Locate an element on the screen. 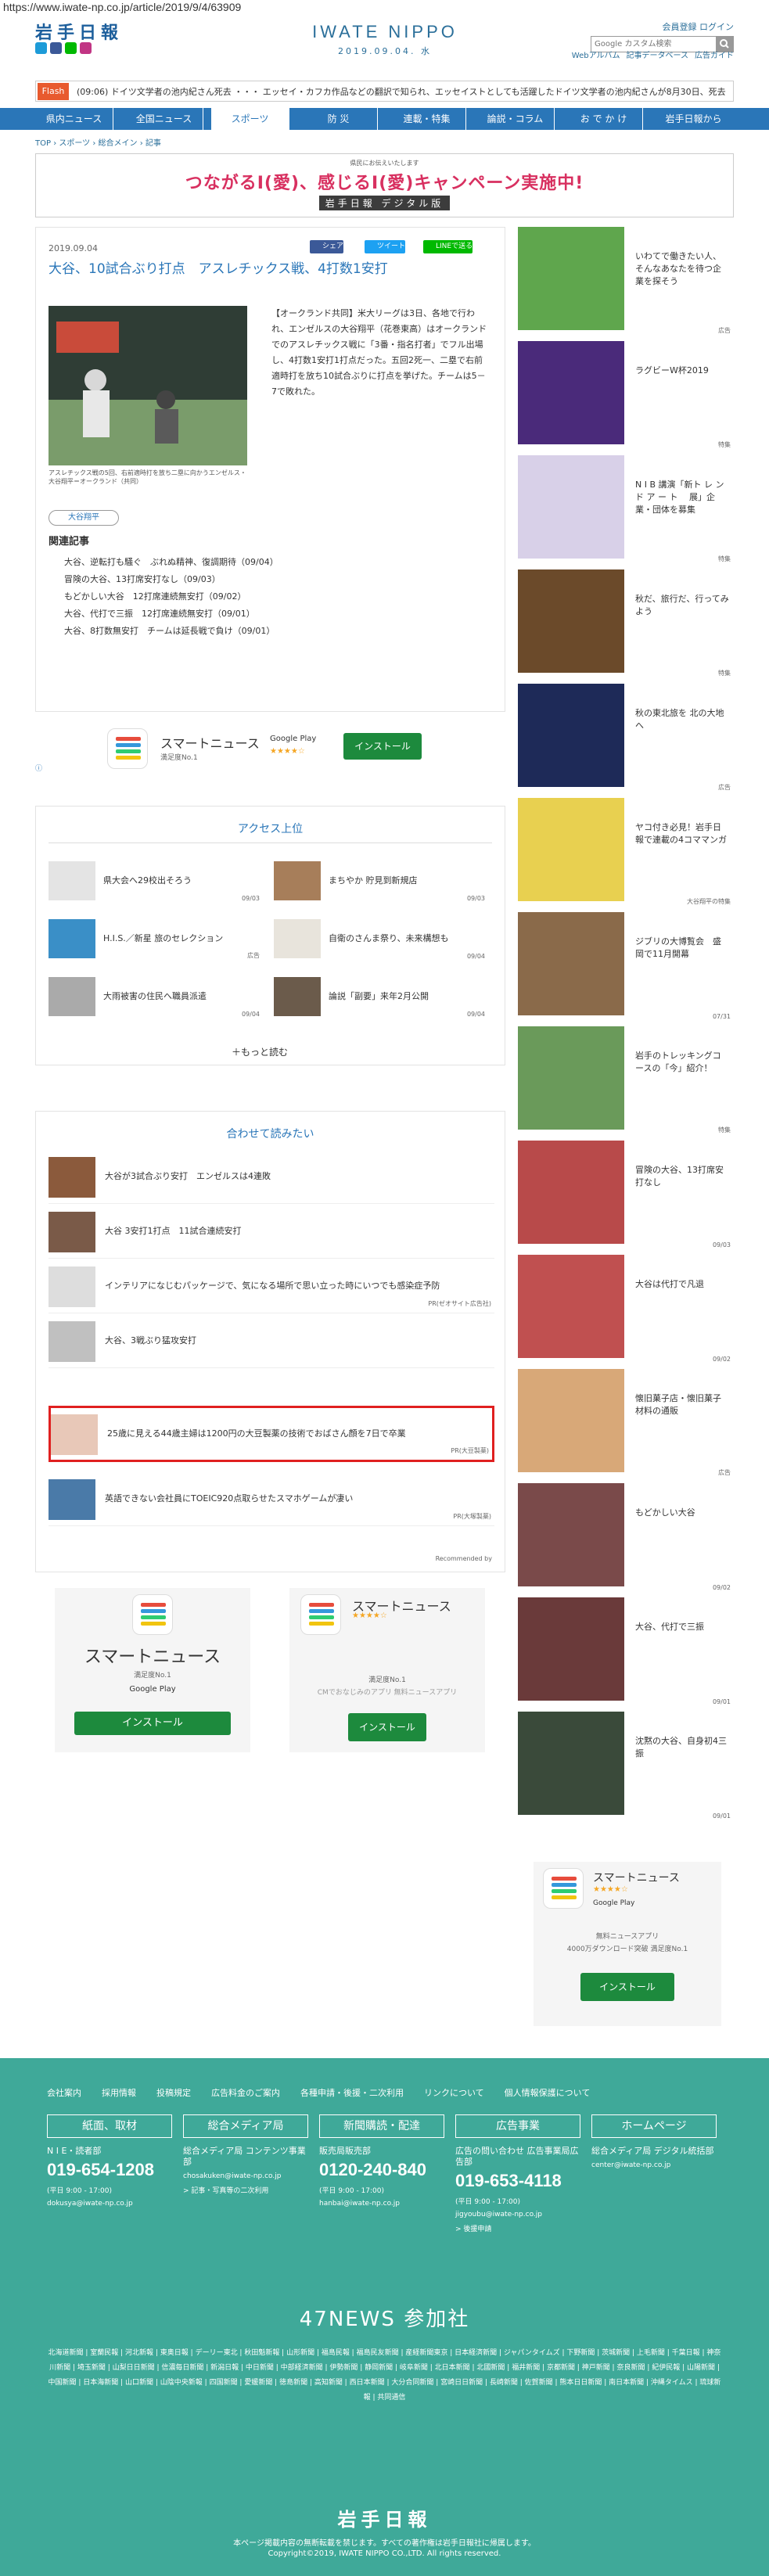 This screenshot has height=2576, width=769. sidebar-item: N I B 講演「新ト レ ン ド ア ー ト 展」企業・団体を募集 特集 is located at coordinates (626, 510).